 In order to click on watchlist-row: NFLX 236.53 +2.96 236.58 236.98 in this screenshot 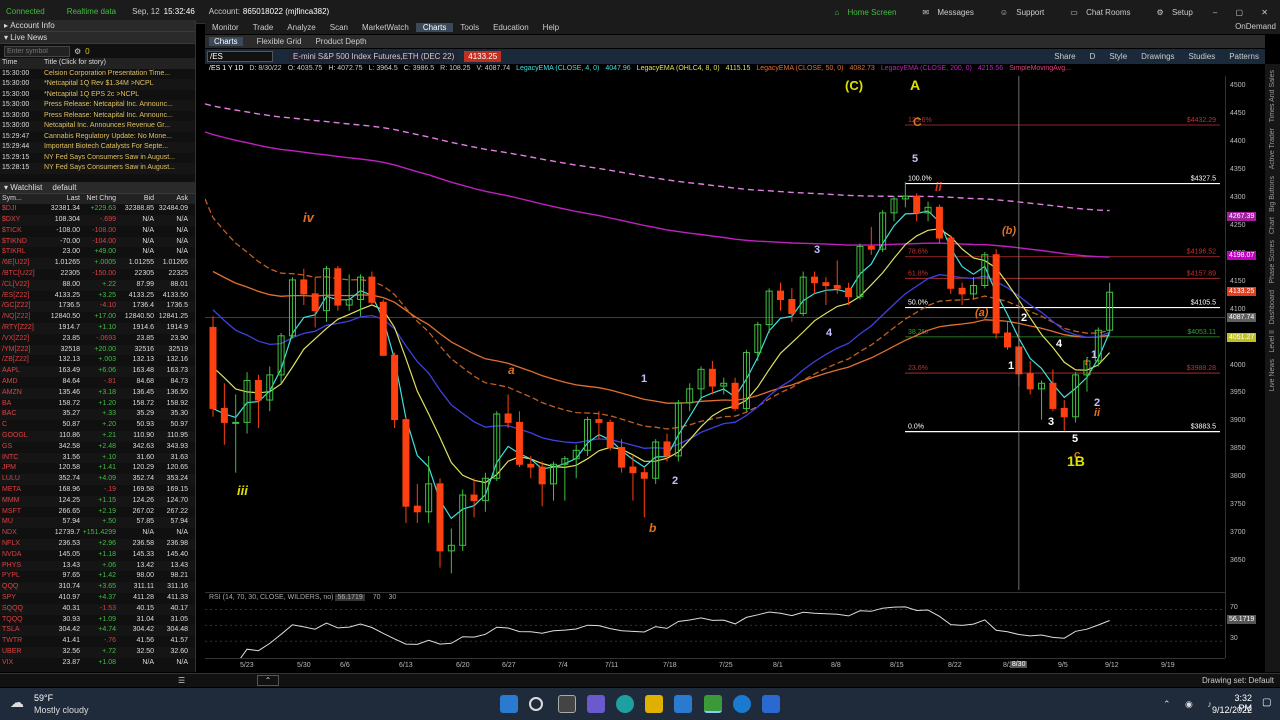, I will do `click(97, 544)`.